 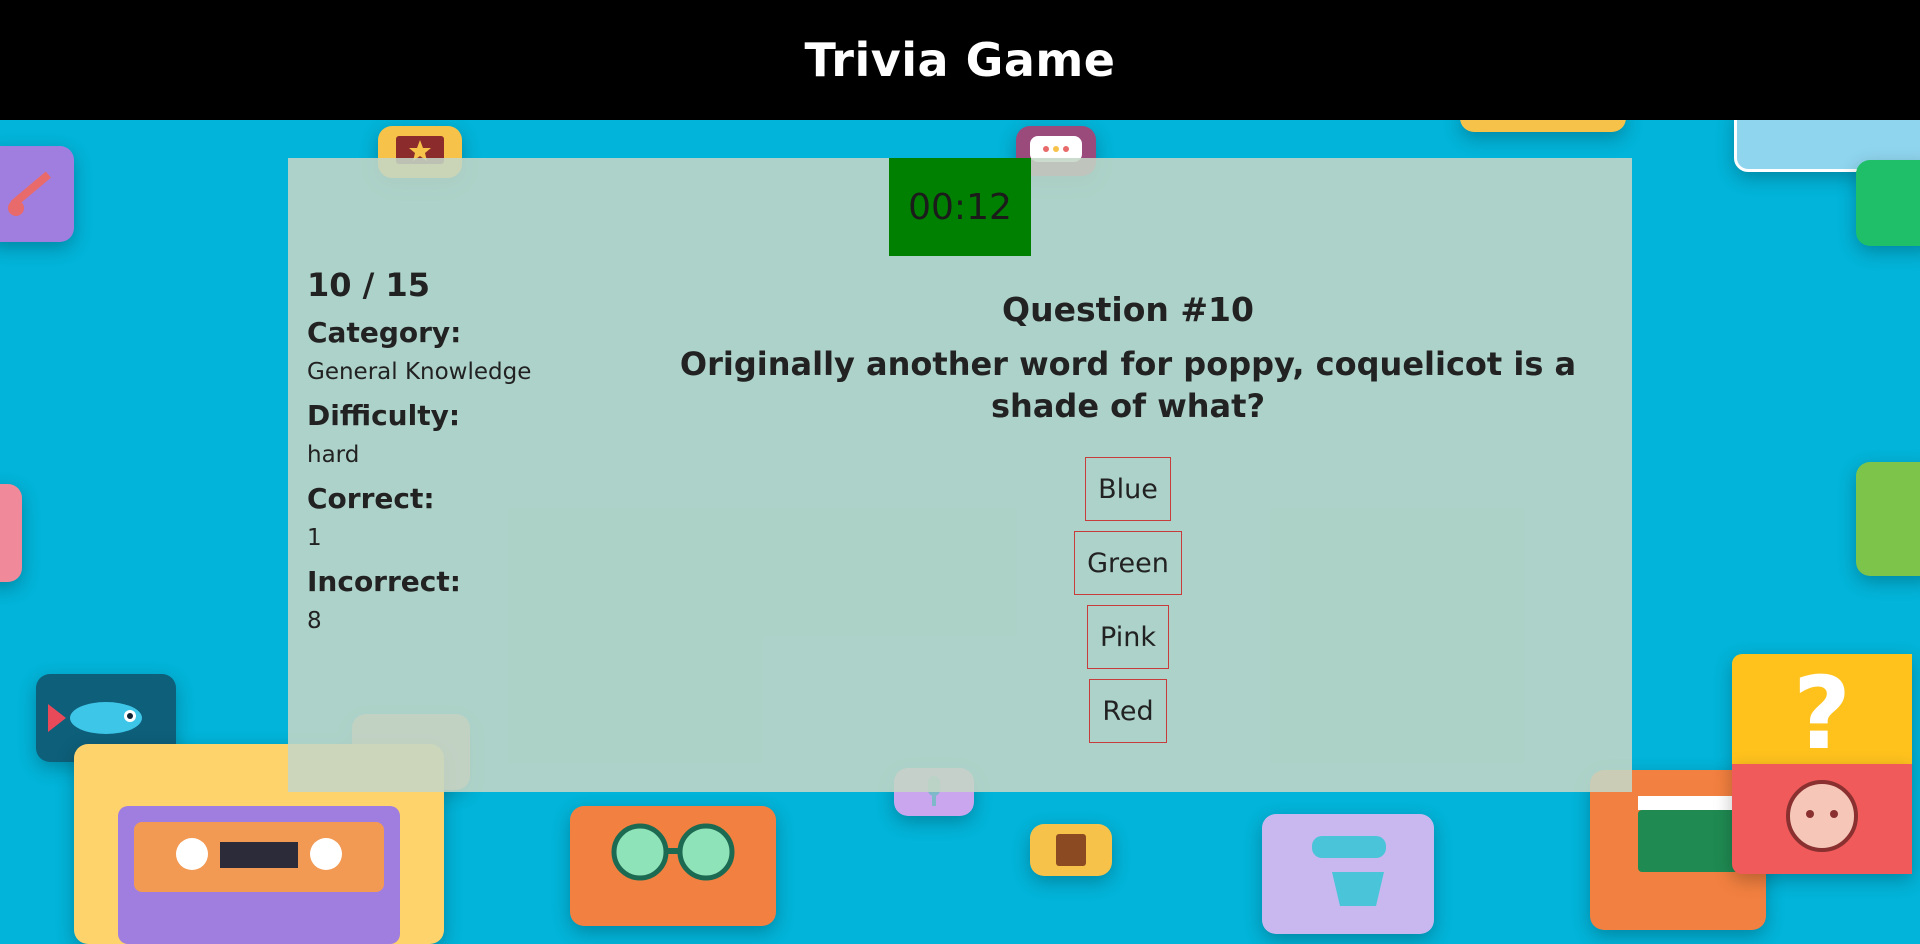 What do you see at coordinates (11, 533) in the screenshot?
I see `pink-tile` at bounding box center [11, 533].